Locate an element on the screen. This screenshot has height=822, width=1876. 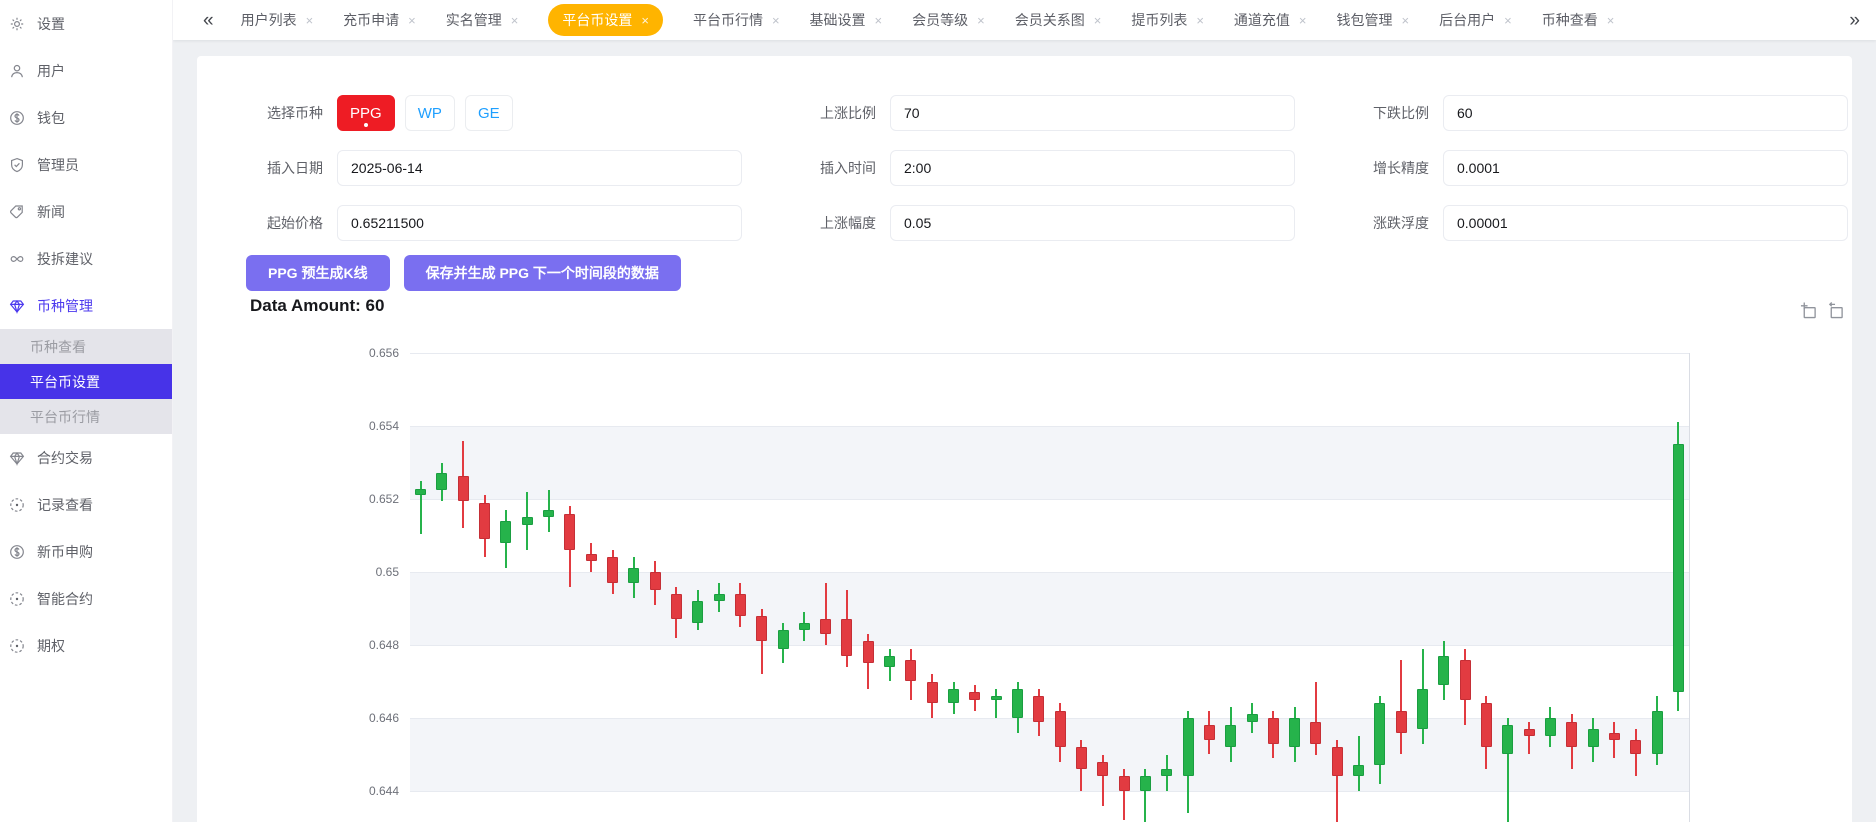
zoom-select-icon is located at coordinates (1808, 310).